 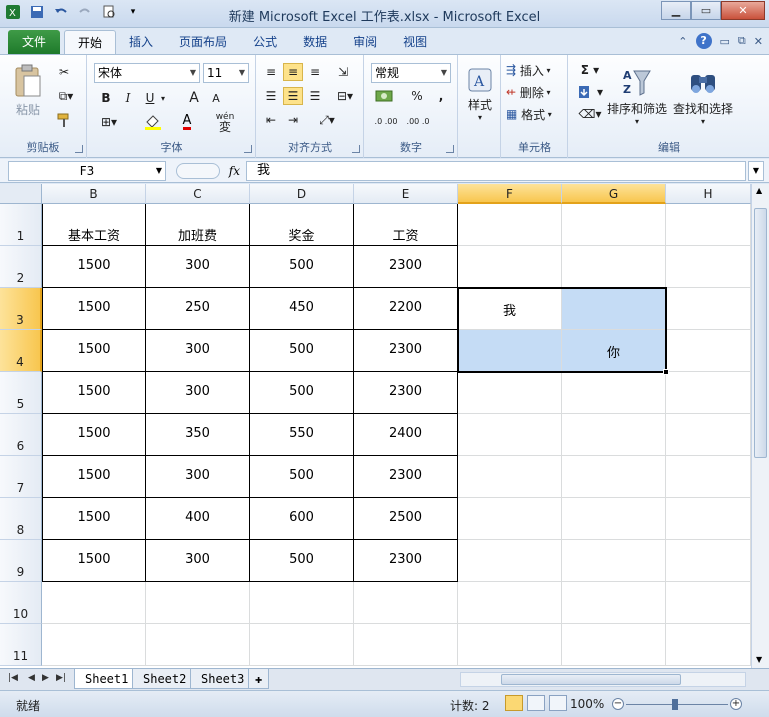 What do you see at coordinates (590, 114) in the screenshot?
I see `clear-icon: ⌫▾` at bounding box center [590, 114].